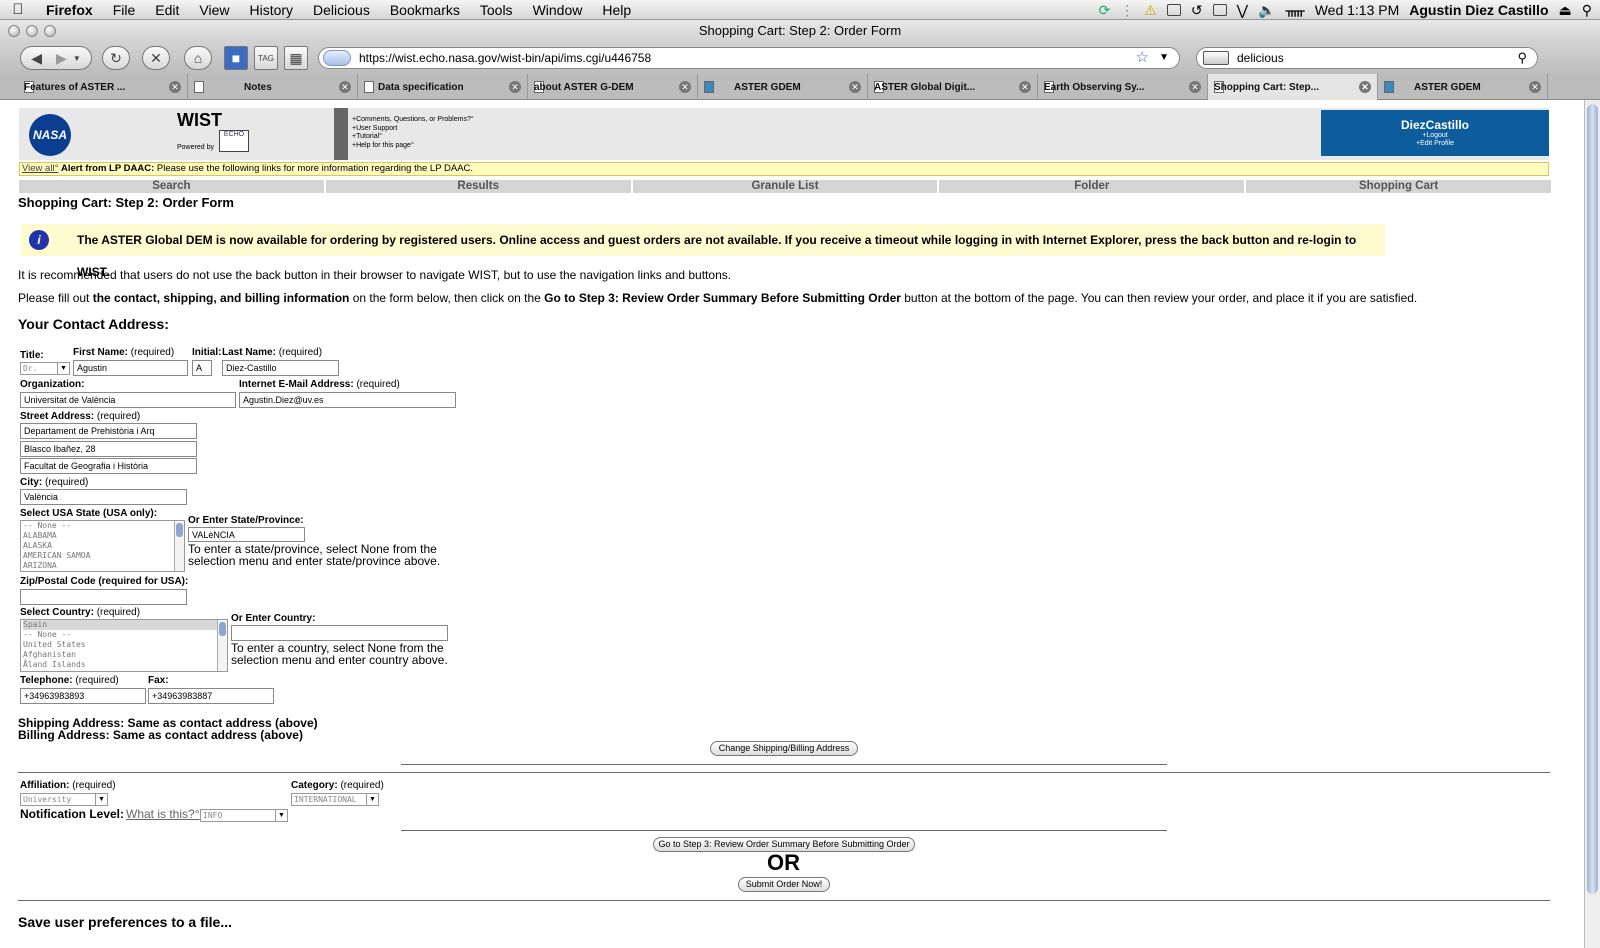 The height and width of the screenshot is (948, 1600). I want to click on time-machine-icon: ↺, so click(1197, 10).